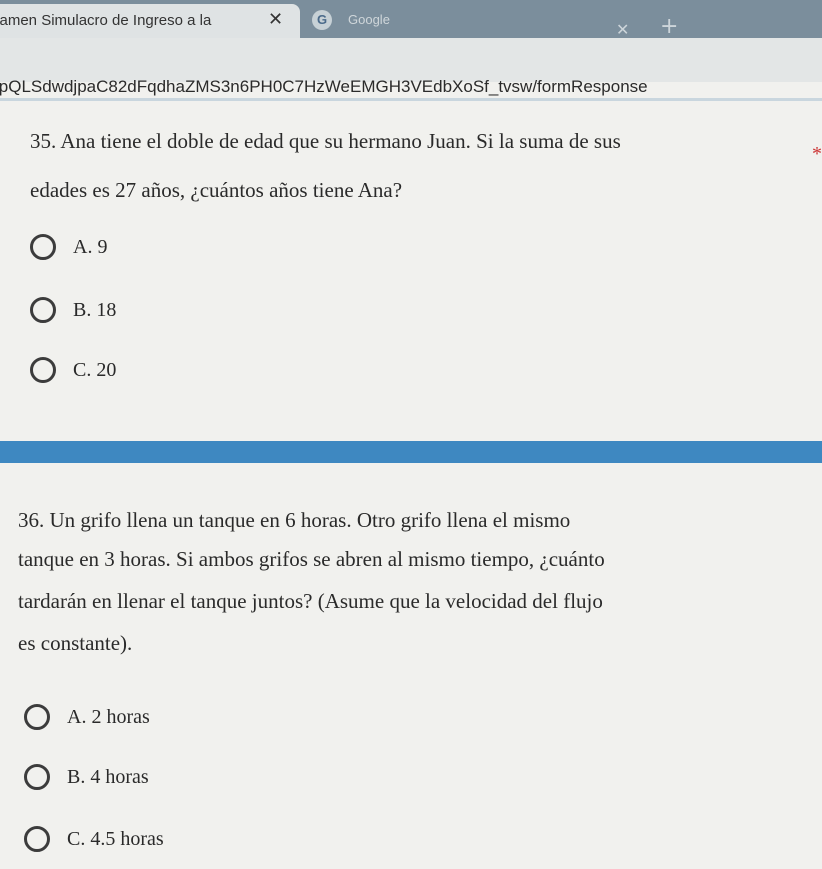  I want to click on option-label: B. 18, so click(95, 309).